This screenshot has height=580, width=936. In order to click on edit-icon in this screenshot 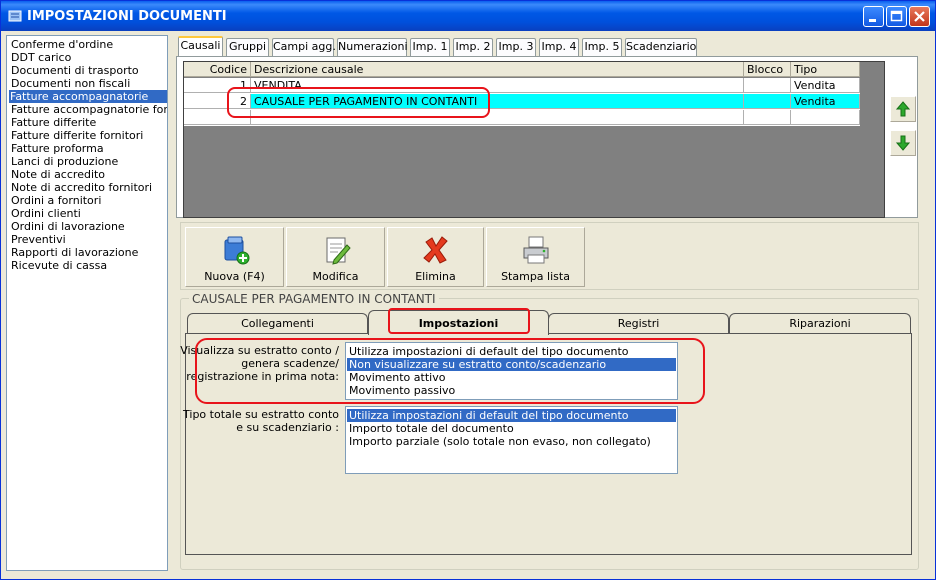, I will do `click(338, 251)`.